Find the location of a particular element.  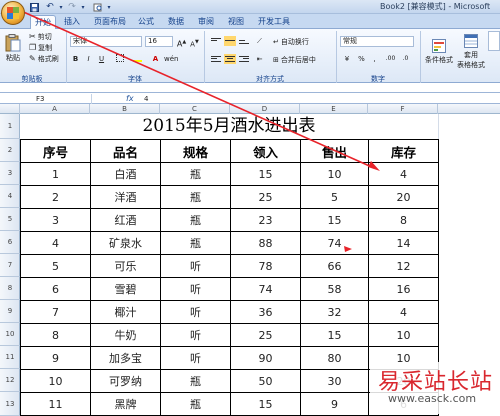

table-cell: 32 is located at coordinates (334, 312).